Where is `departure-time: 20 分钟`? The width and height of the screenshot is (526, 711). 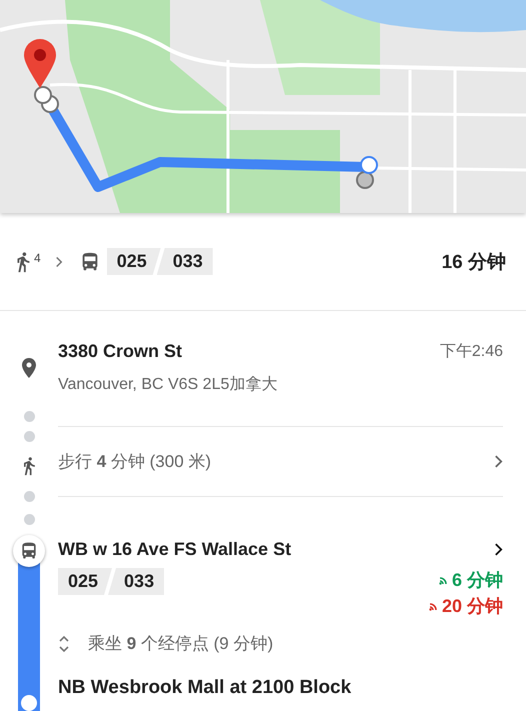
departure-time: 20 分钟 is located at coordinates (472, 606).